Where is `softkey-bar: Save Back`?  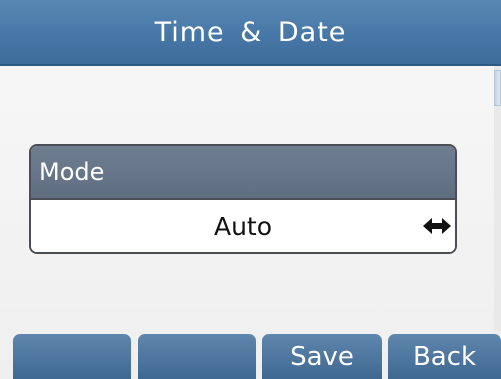
softkey-bar: Save Back is located at coordinates (250, 356).